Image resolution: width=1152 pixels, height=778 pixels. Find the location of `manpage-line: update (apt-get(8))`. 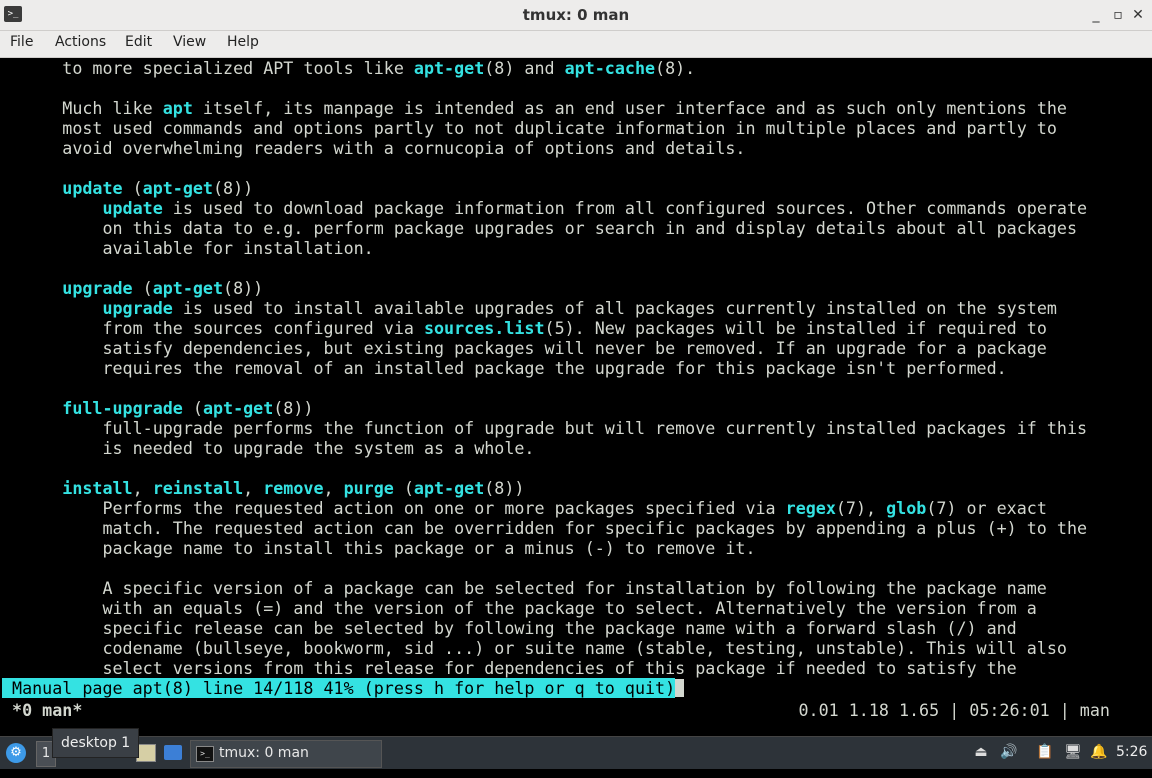

manpage-line: update (apt-get(8)) is located at coordinates (127, 188).